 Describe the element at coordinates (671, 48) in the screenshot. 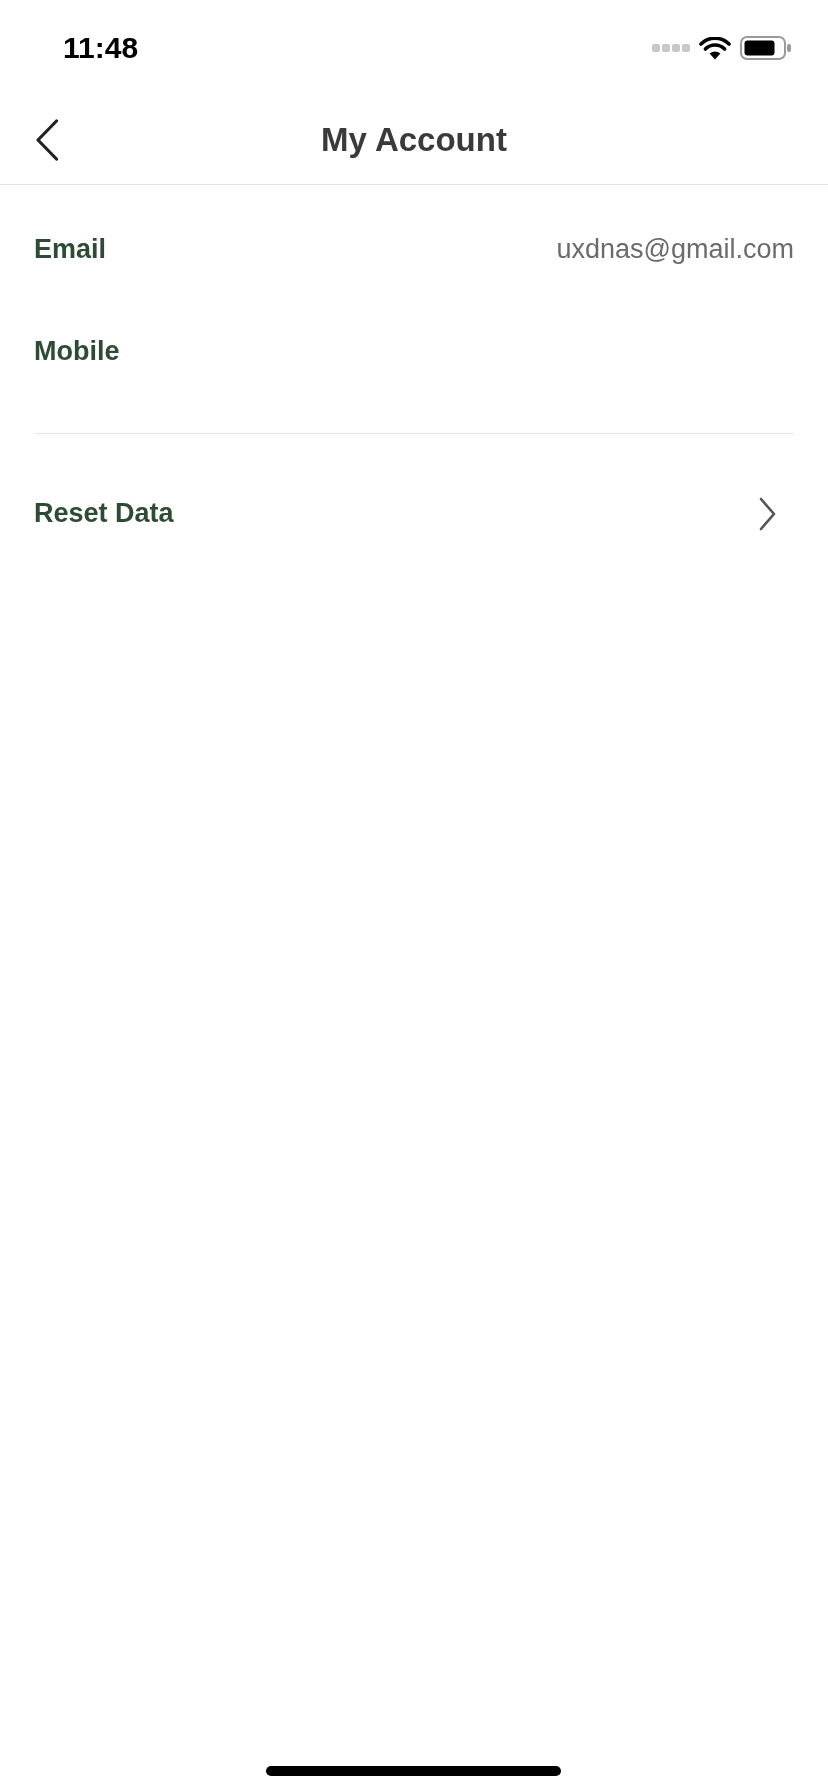

I see `signal-icon` at that location.